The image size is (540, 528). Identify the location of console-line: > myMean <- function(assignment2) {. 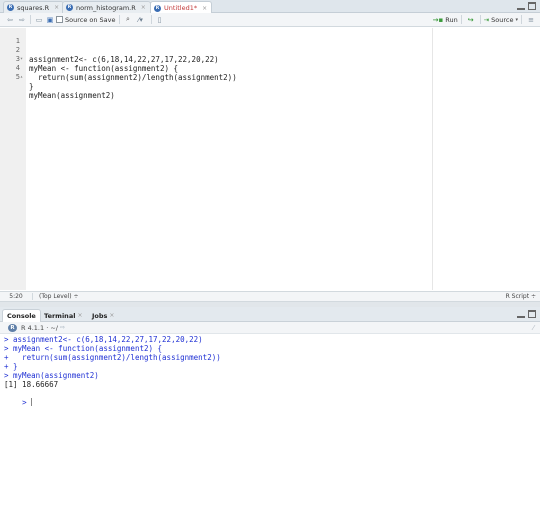
(83, 348).